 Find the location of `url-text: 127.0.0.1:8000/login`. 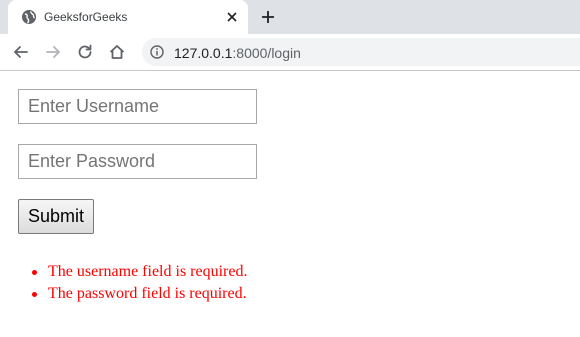

url-text: 127.0.0.1:8000/login is located at coordinates (237, 53).